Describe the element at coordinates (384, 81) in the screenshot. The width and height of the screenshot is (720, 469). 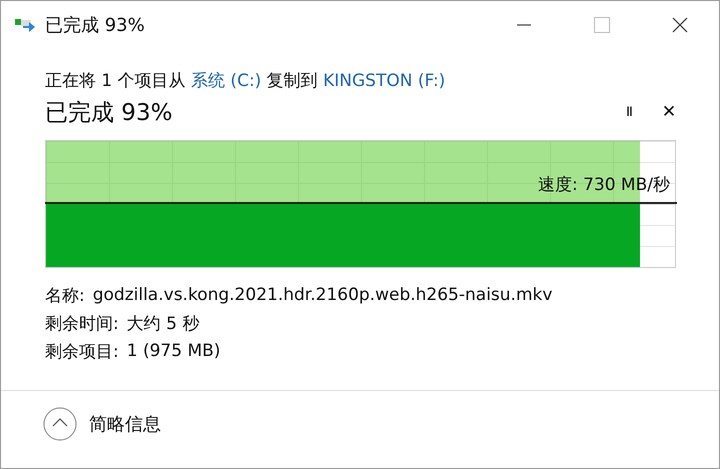
I see `drive-link: KINGSTON (F:)` at that location.